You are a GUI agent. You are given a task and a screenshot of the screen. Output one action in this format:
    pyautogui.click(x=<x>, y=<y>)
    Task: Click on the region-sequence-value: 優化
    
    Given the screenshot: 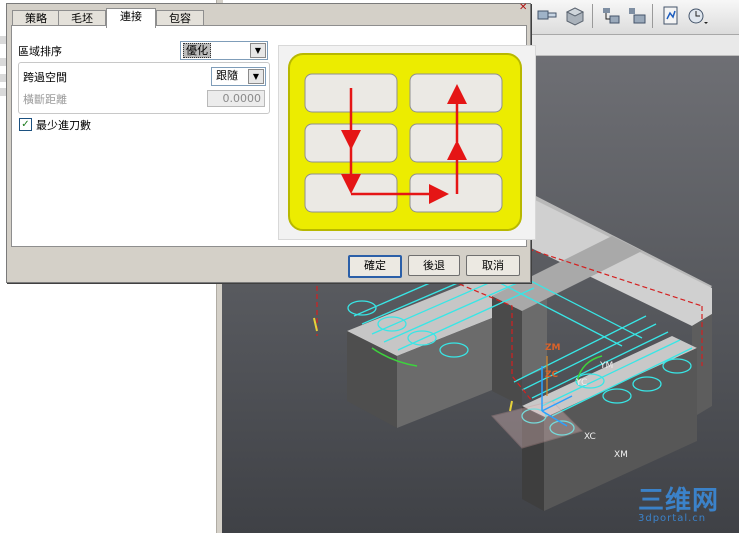 What is the action you would take?
    pyautogui.click(x=197, y=50)
    